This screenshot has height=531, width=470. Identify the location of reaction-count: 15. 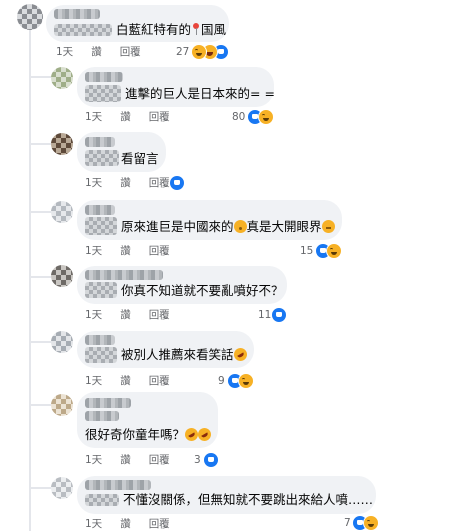
(306, 251).